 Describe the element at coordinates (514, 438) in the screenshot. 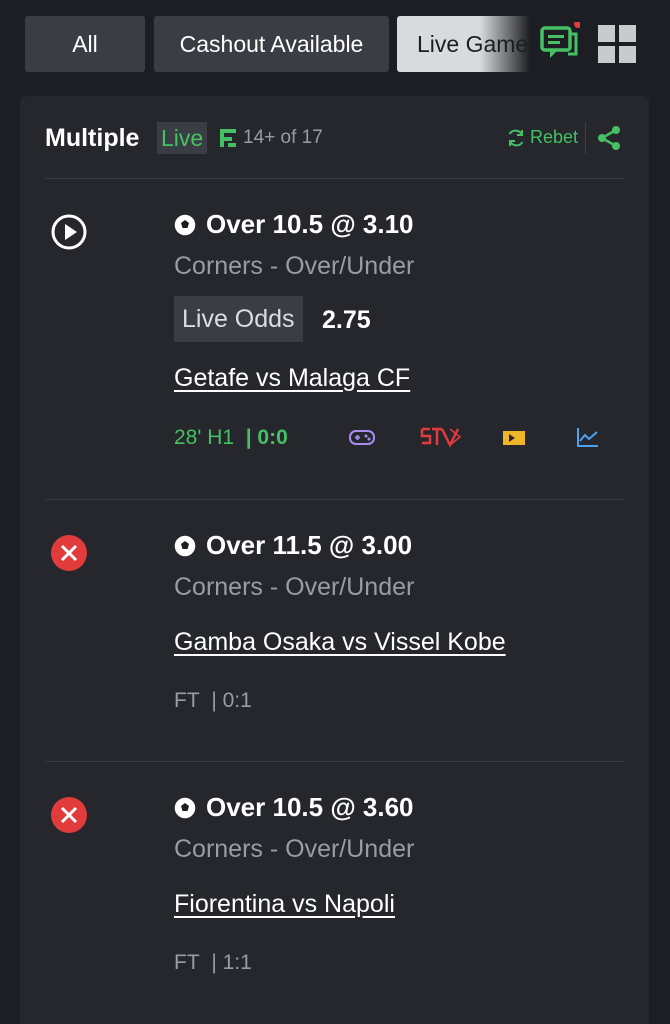

I see `match-tracker-icon` at that location.